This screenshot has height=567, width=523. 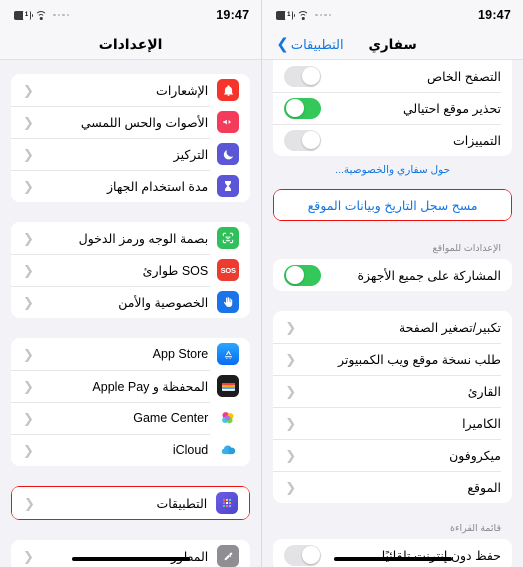 What do you see at coordinates (303, 140) in the screenshot?
I see `toggle-highlights` at bounding box center [303, 140].